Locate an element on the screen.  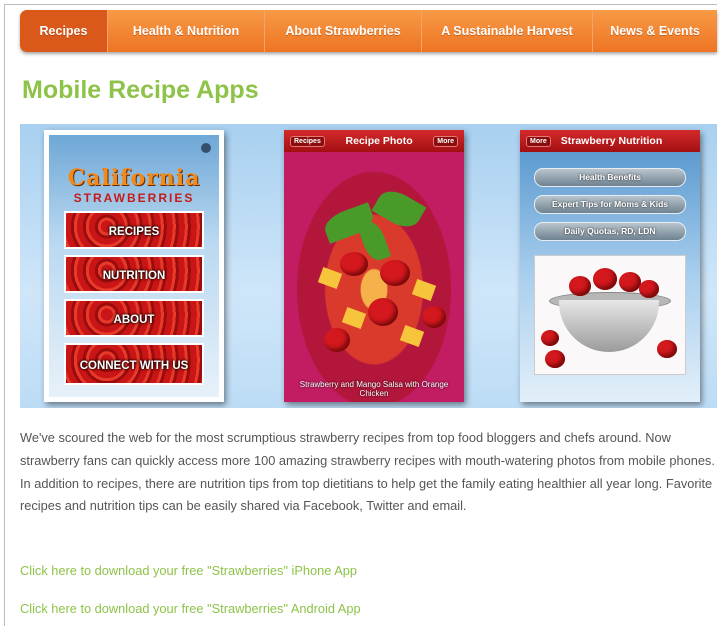
app-about-button: ABOUT is located at coordinates (134, 318).